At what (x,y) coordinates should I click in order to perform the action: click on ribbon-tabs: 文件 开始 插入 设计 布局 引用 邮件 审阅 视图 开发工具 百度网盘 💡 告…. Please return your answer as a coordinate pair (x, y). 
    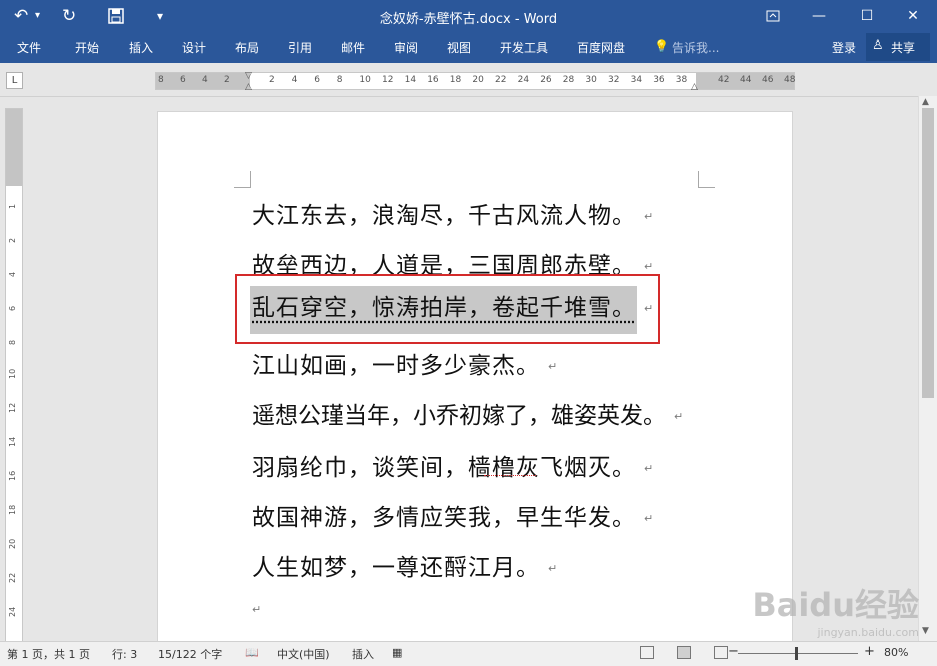
    Looking at the image, I should click on (468, 48).